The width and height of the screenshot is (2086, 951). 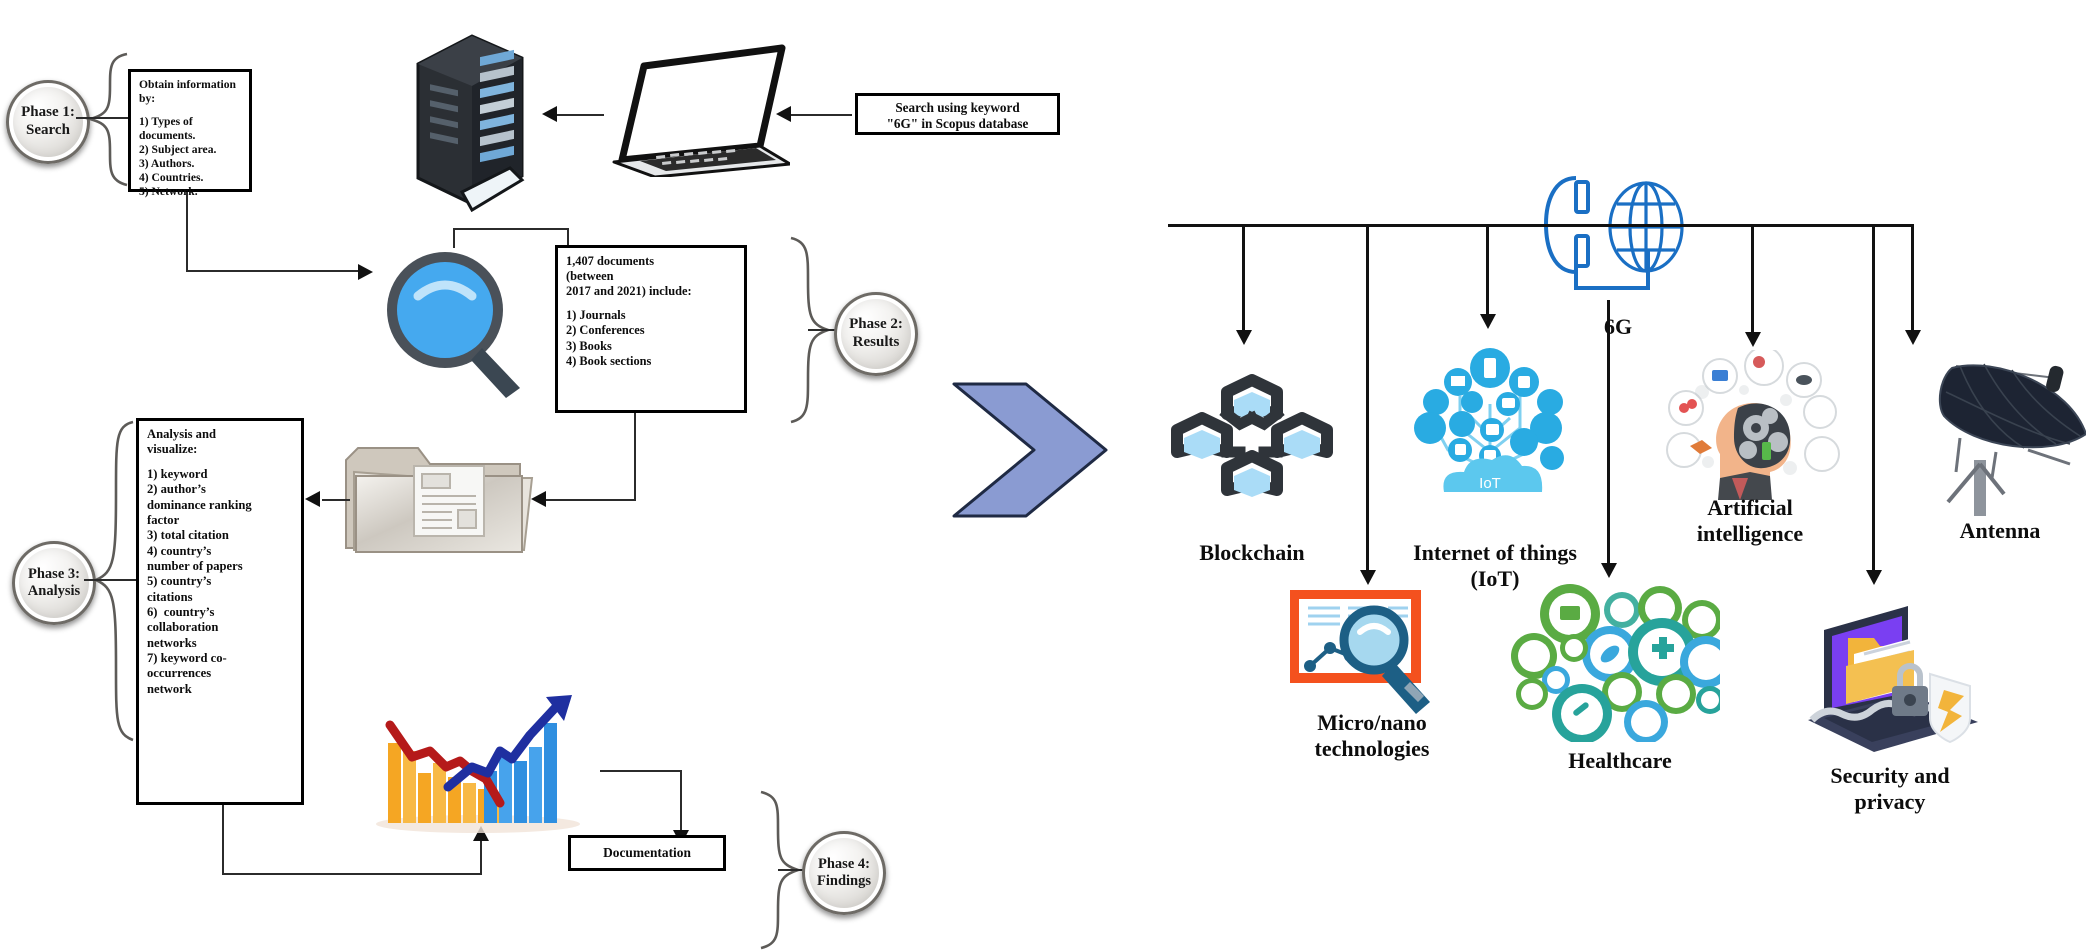 I want to click on label-ai: Artificial intelligence, so click(x=1750, y=521).